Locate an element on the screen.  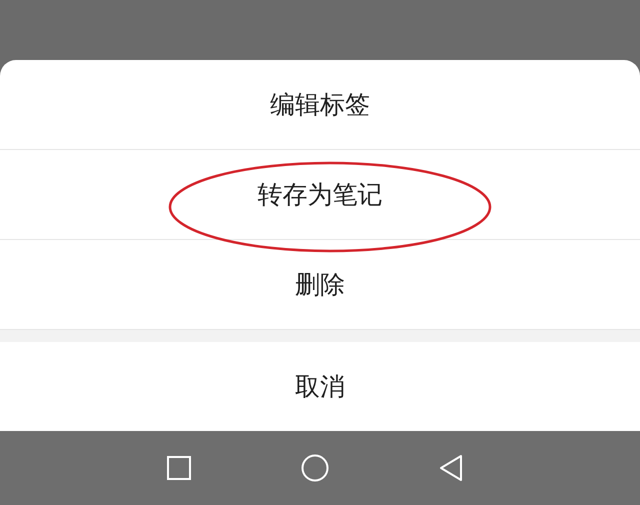
triangle-icon is located at coordinates (451, 468).